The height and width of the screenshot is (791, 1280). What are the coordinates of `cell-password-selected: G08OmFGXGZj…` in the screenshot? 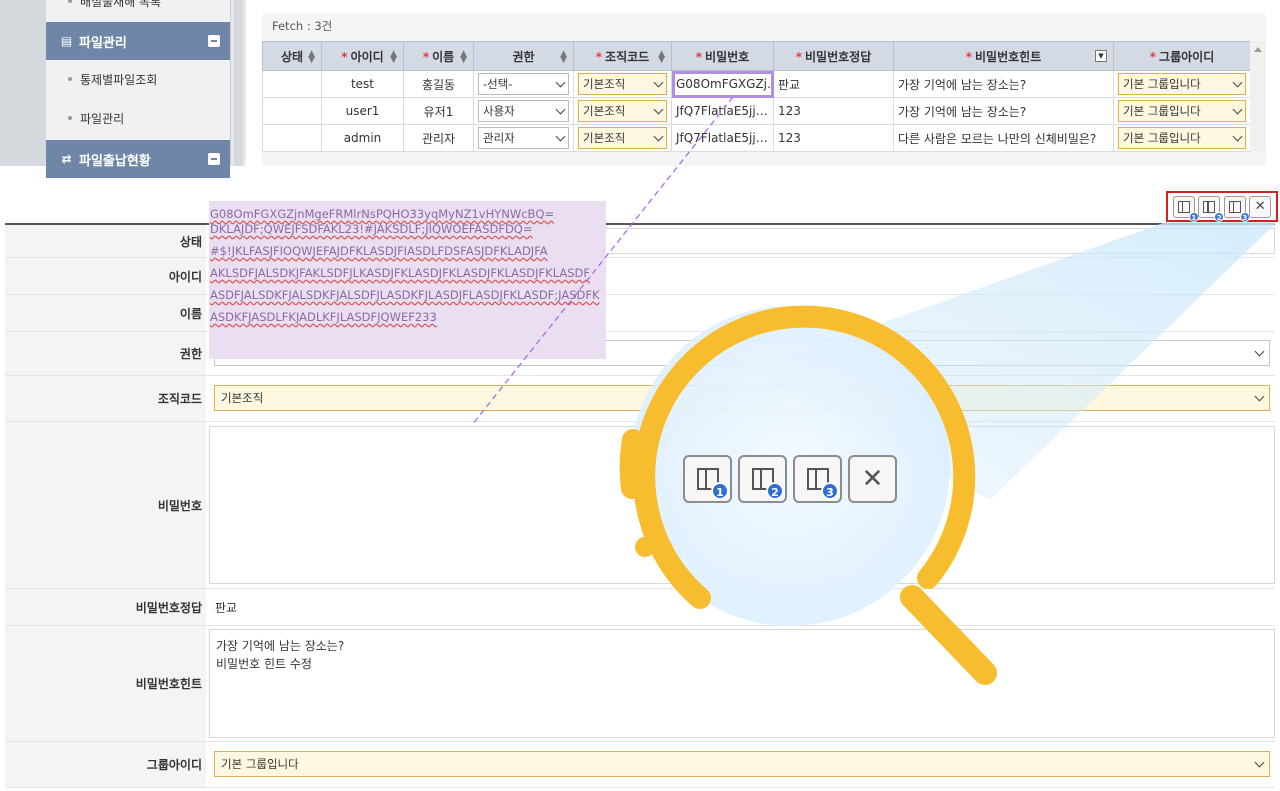 It's located at (722, 84).